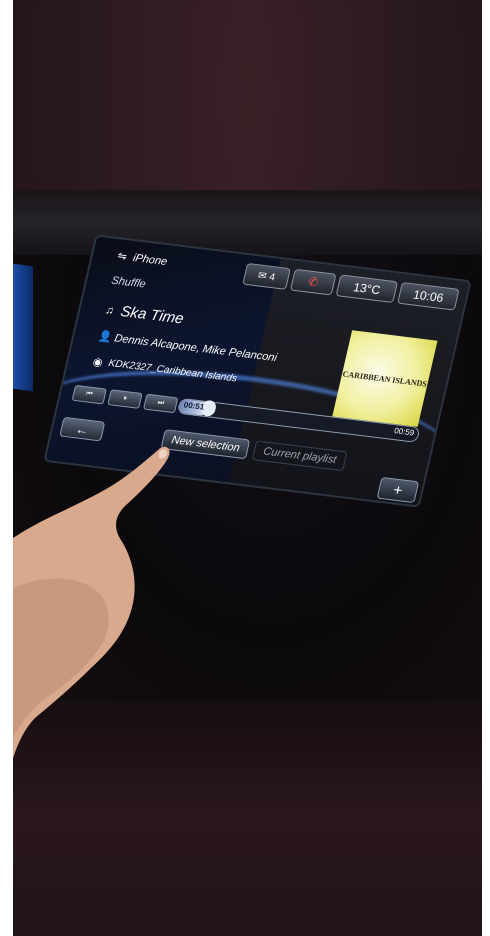 The width and height of the screenshot is (490, 936). What do you see at coordinates (89, 394) in the screenshot?
I see `previous-icon: ⏮` at bounding box center [89, 394].